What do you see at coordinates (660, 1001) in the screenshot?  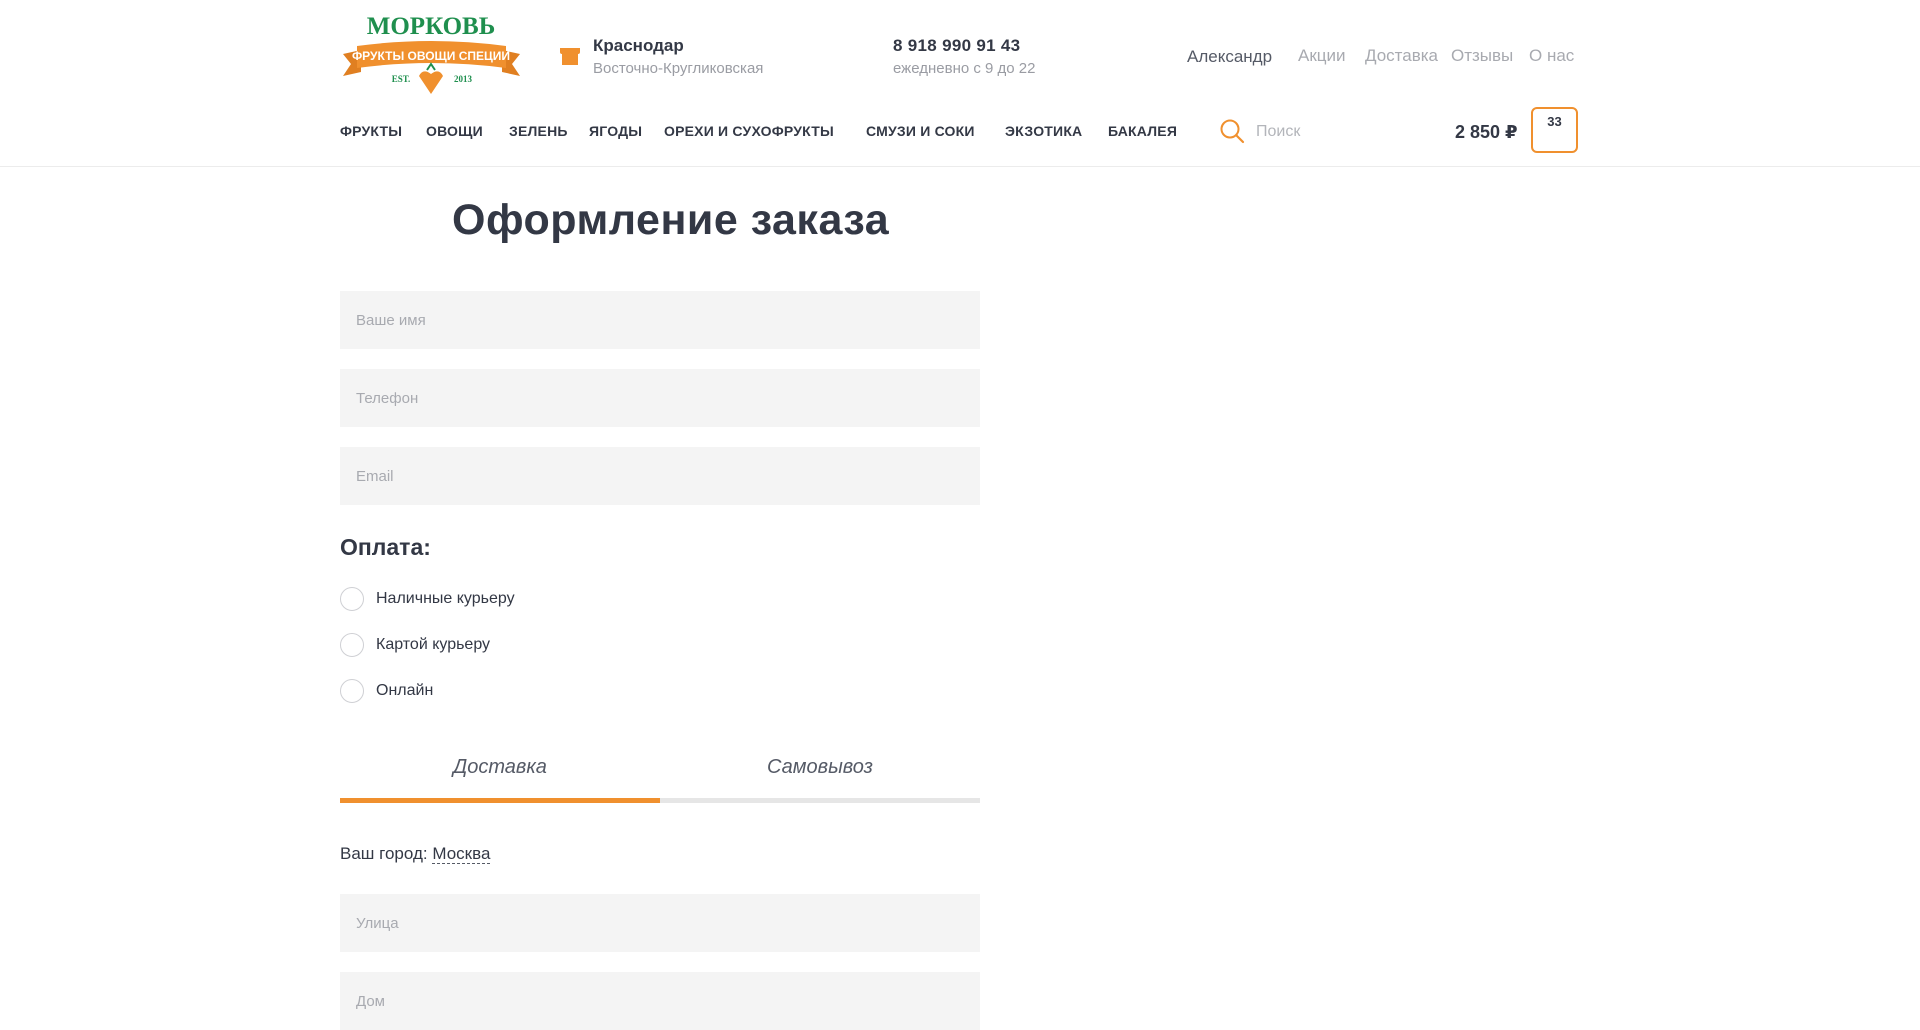 I see `house-field` at bounding box center [660, 1001].